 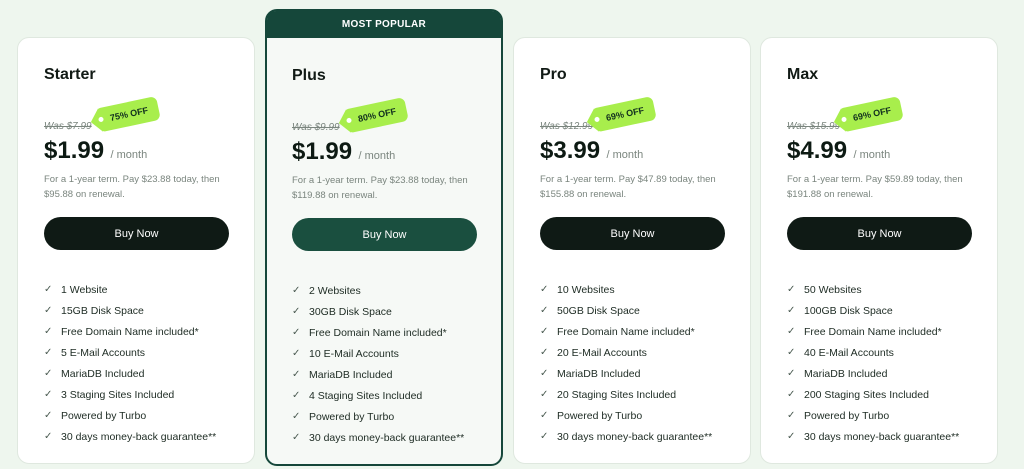 I want to click on feature-label: 30GB Disk Space, so click(x=350, y=311).